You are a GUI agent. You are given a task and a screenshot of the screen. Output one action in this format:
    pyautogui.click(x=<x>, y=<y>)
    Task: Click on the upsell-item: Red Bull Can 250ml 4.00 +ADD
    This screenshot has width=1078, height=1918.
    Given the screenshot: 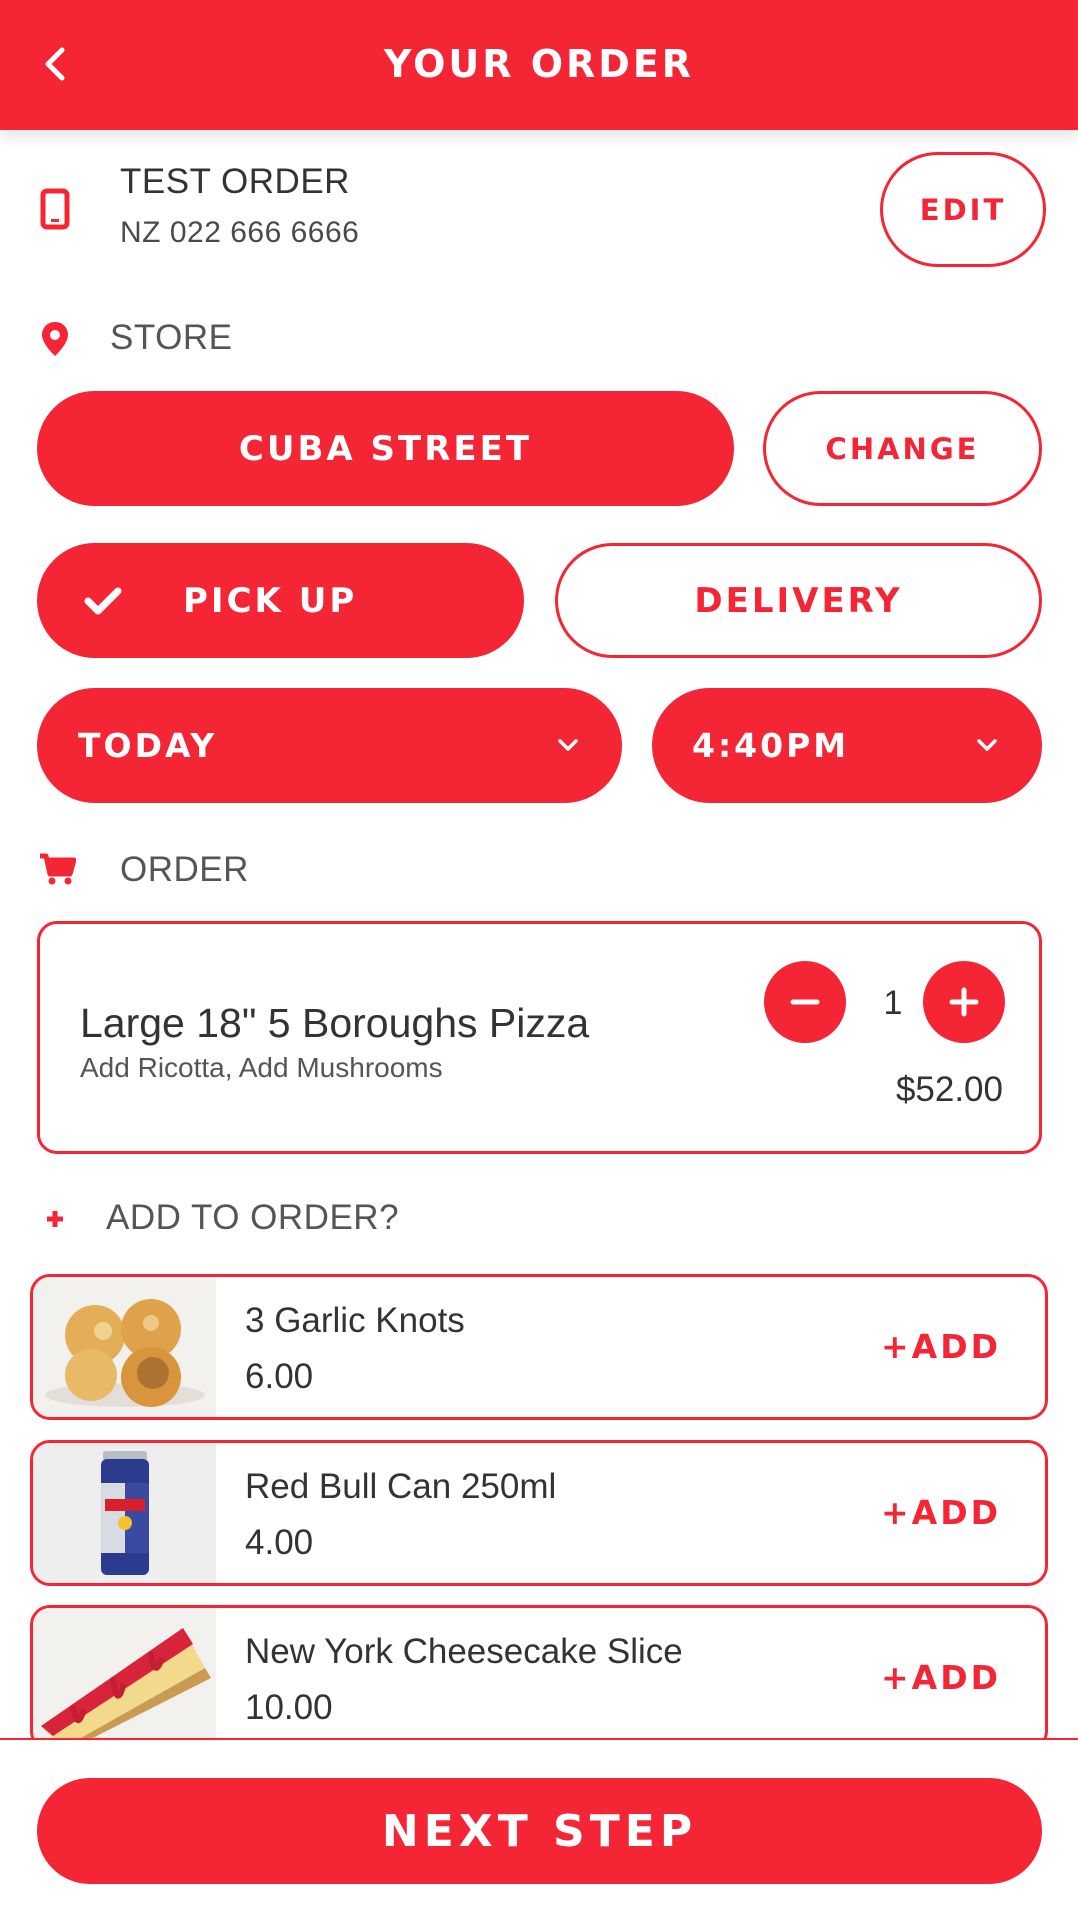 What is the action you would take?
    pyautogui.click(x=539, y=1513)
    